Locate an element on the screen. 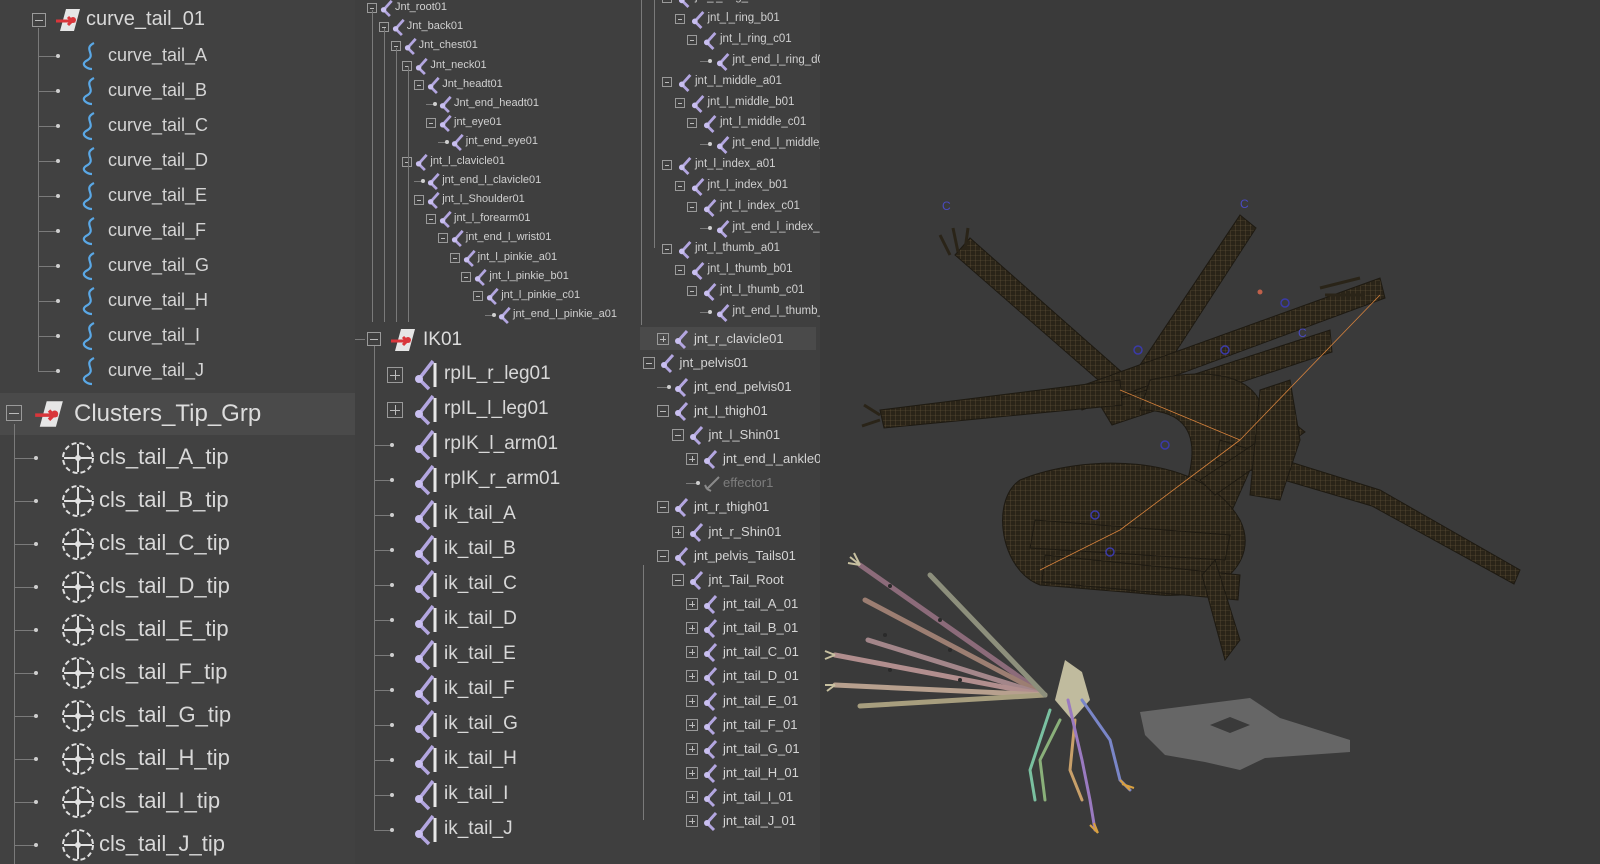 The image size is (1600, 864). item-label: curve_tail_J is located at coordinates (156, 370).